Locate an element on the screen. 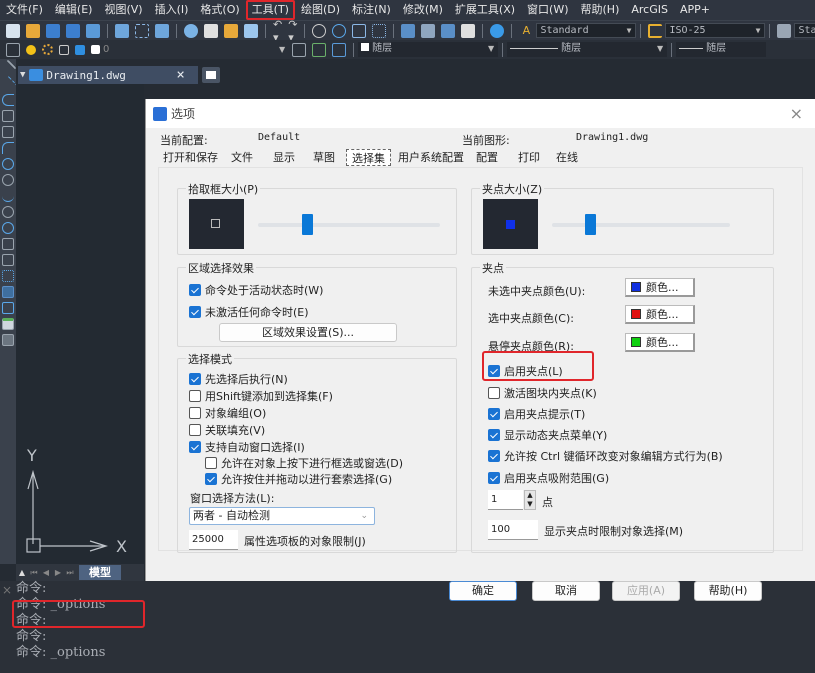  save-icon is located at coordinates (53, 30).